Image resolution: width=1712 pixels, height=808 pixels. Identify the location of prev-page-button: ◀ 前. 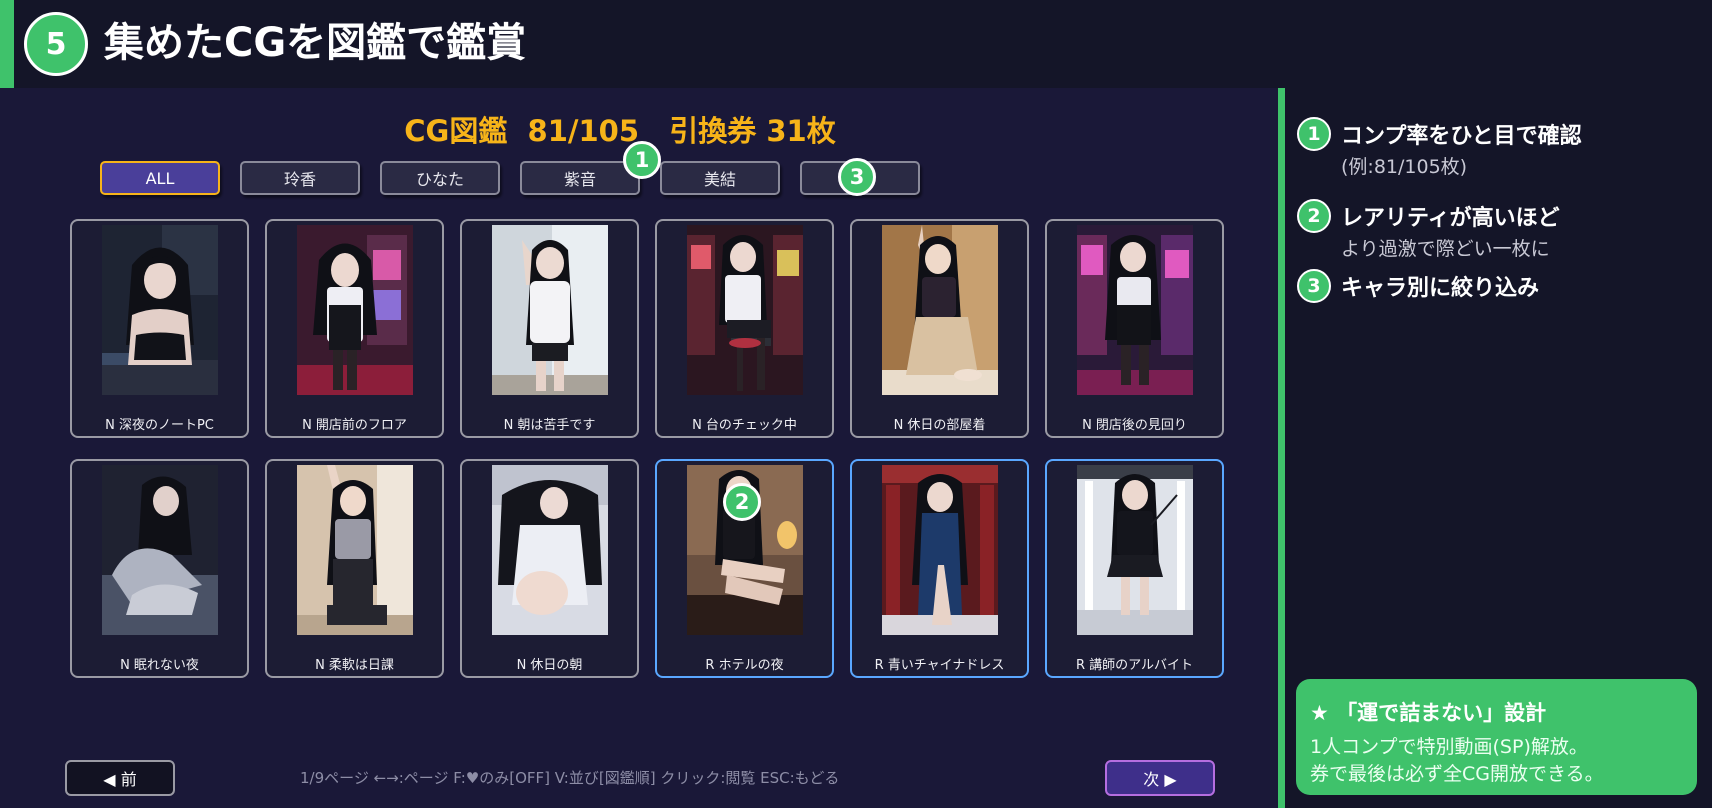
(120, 778).